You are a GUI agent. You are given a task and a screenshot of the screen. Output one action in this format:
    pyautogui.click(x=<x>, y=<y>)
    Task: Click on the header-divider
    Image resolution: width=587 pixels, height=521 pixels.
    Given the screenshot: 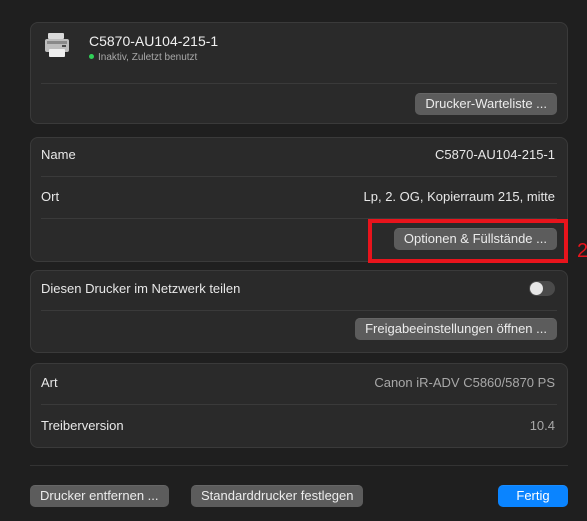 What is the action you would take?
    pyautogui.click(x=299, y=83)
    